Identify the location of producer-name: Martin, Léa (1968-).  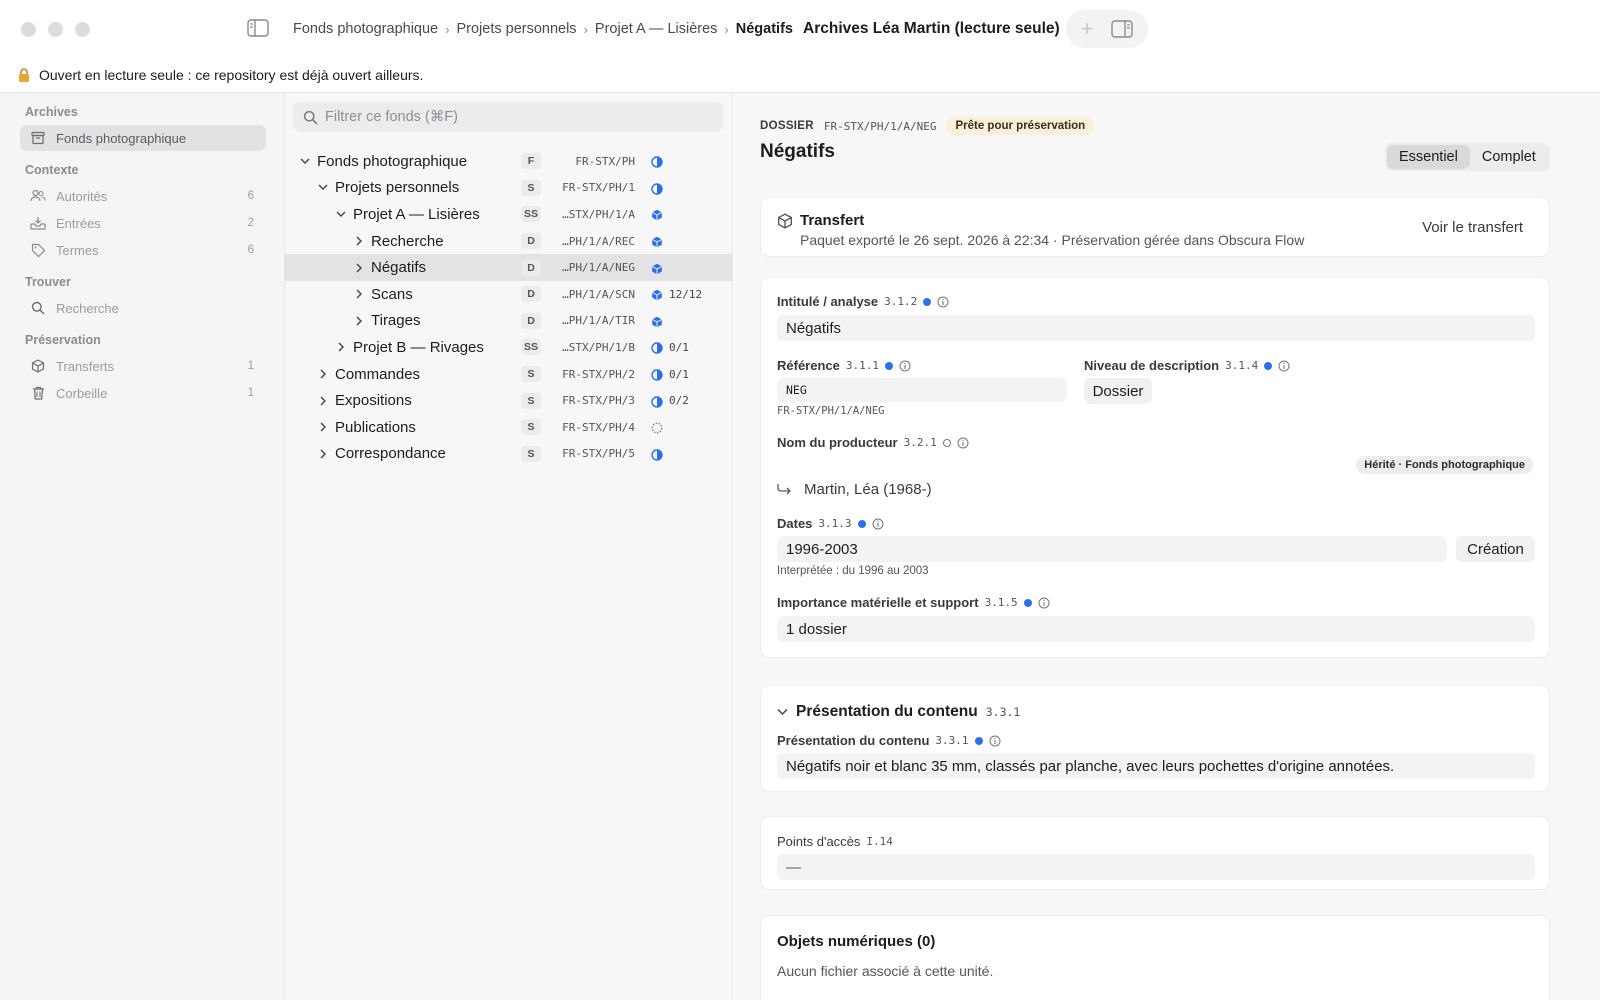
(868, 489).